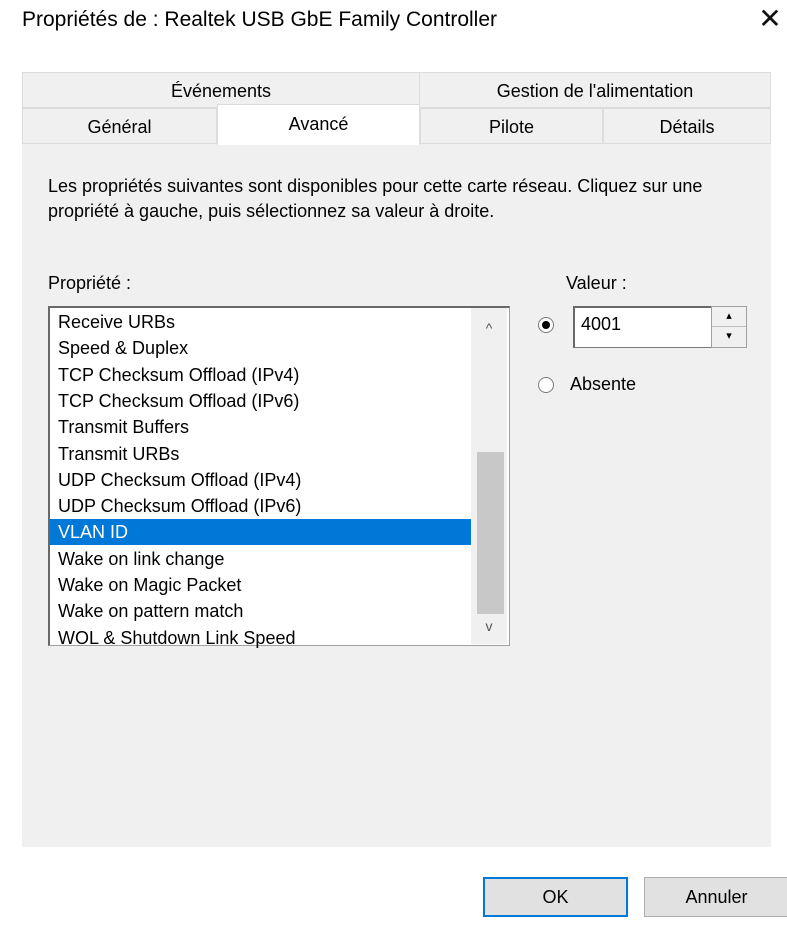  I want to click on property-list-item: Wake on link change, so click(261, 559).